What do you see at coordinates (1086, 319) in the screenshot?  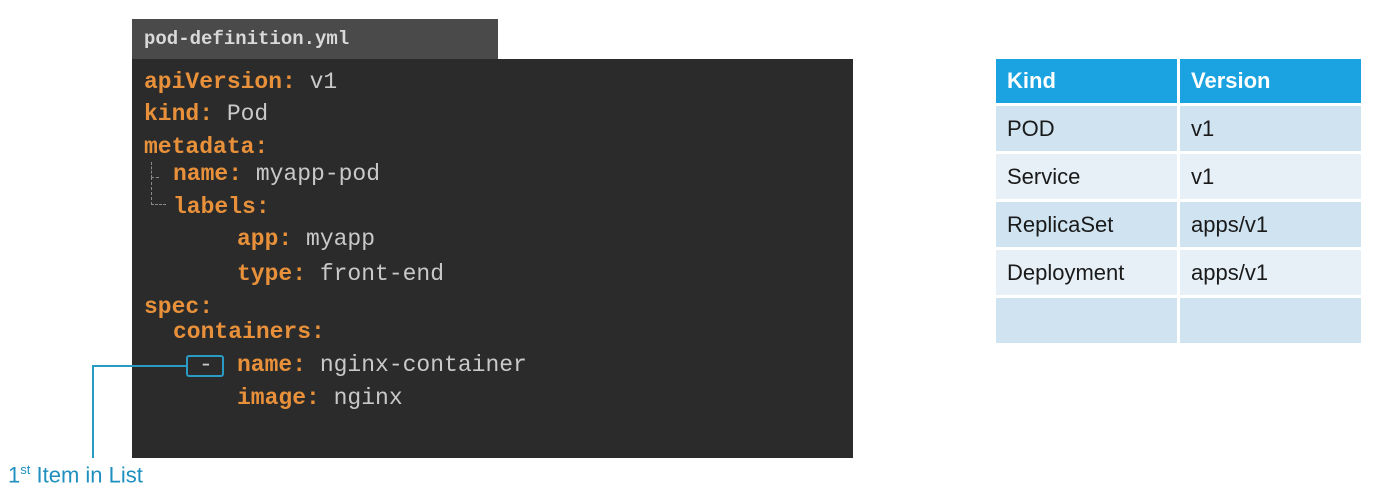 I see `kind-cell` at bounding box center [1086, 319].